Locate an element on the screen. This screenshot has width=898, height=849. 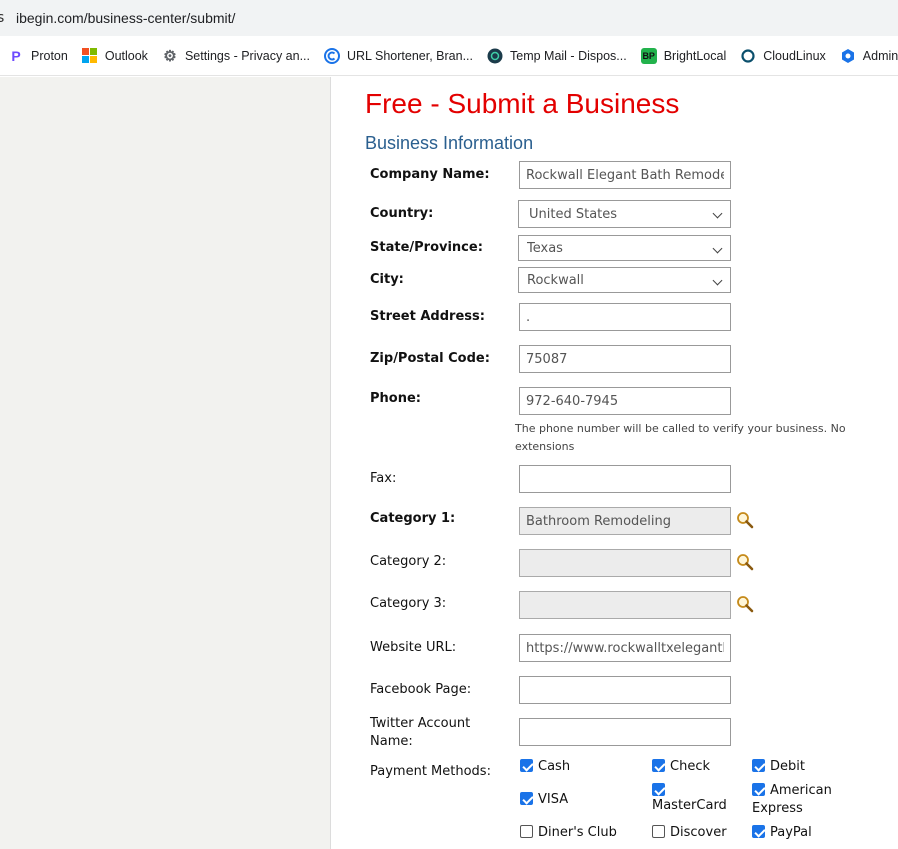
payment-methods-label: Payment Methods: is located at coordinates (430, 771).